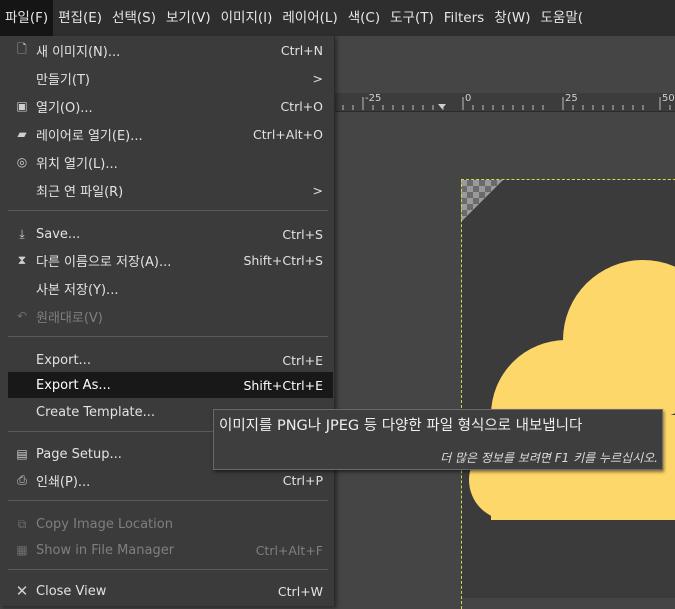 The height and width of the screenshot is (609, 675). Describe the element at coordinates (301, 106) in the screenshot. I see `shortcut-label: Ctrl+O` at that location.